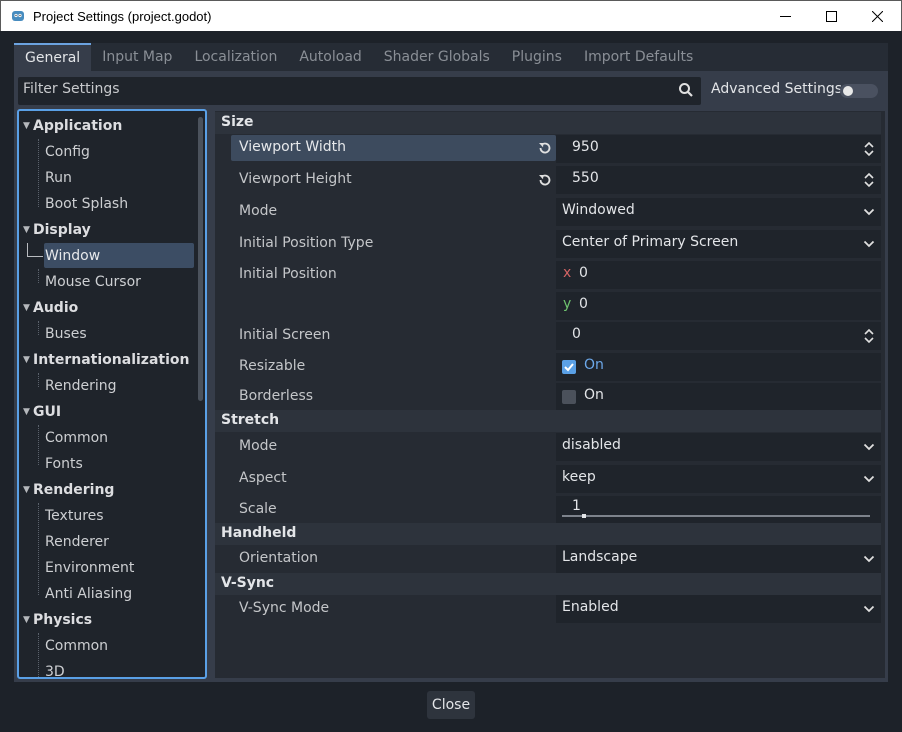 This screenshot has height=732, width=902. I want to click on close-window-button, so click(877, 16).